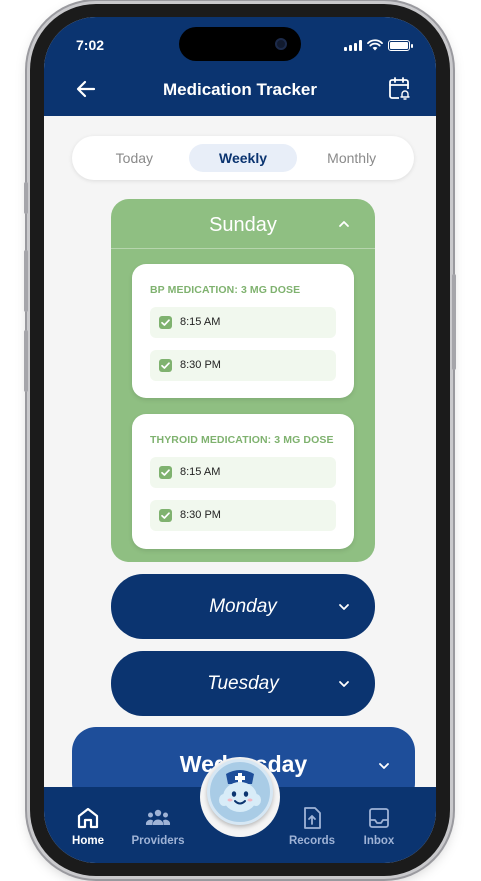 The width and height of the screenshot is (481, 881). Describe the element at coordinates (225, 290) in the screenshot. I see `medication-title: BP MEDICATION: 3 MG DOSE` at that location.